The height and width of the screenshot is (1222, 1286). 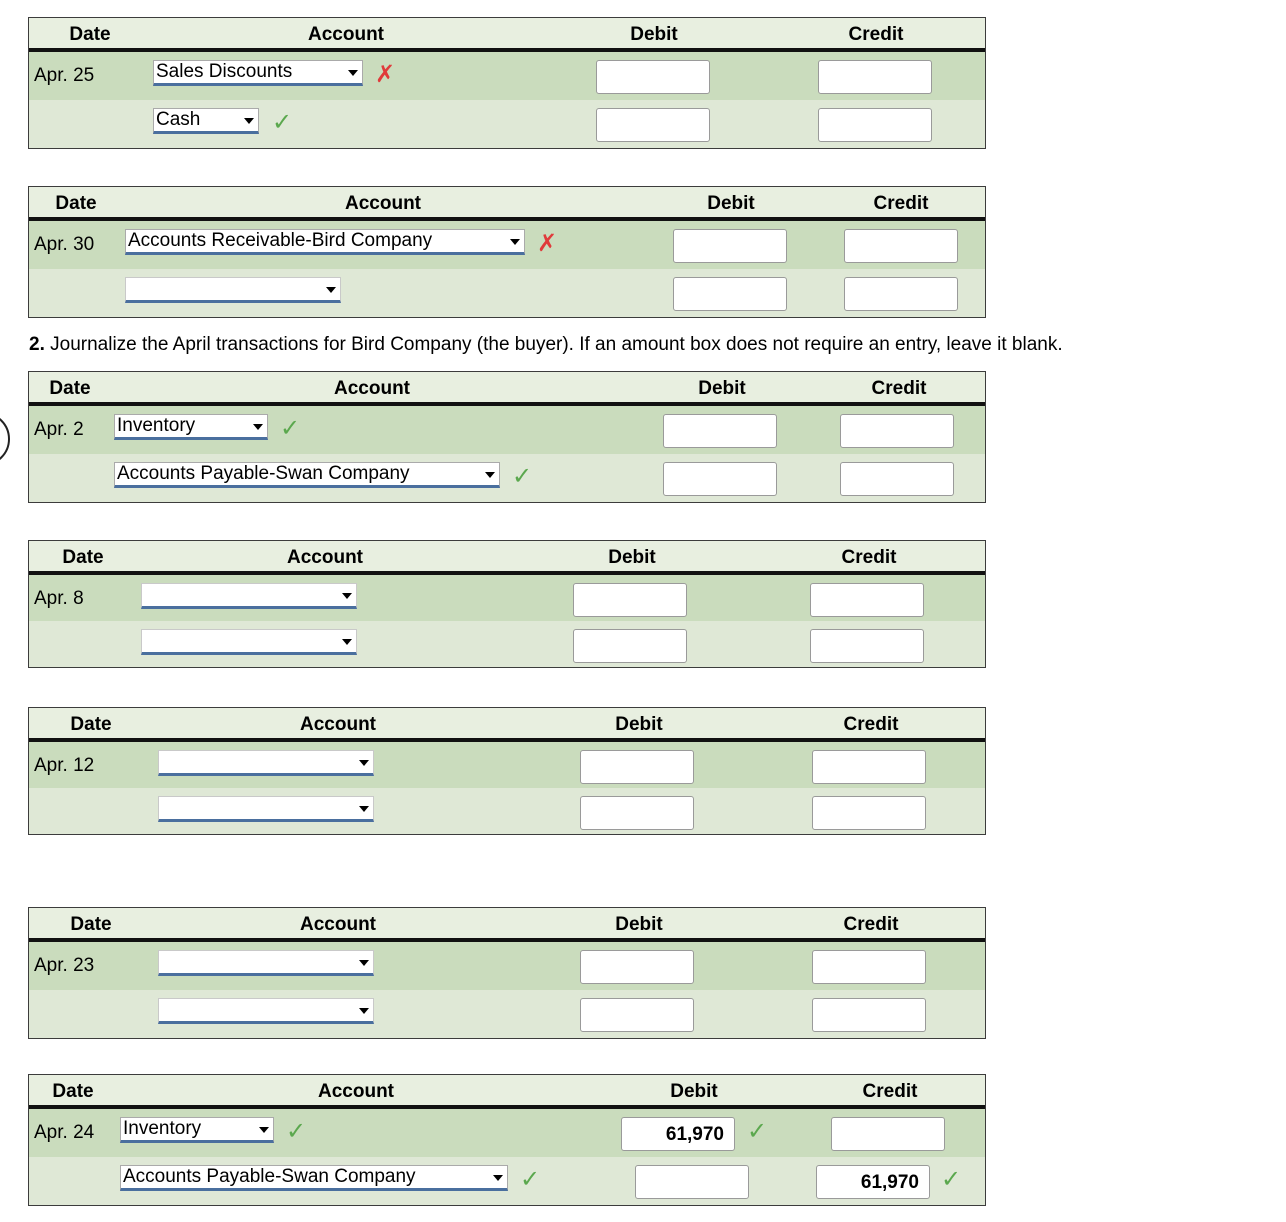 I want to click on entry-date: Apr. 2, so click(x=59, y=429).